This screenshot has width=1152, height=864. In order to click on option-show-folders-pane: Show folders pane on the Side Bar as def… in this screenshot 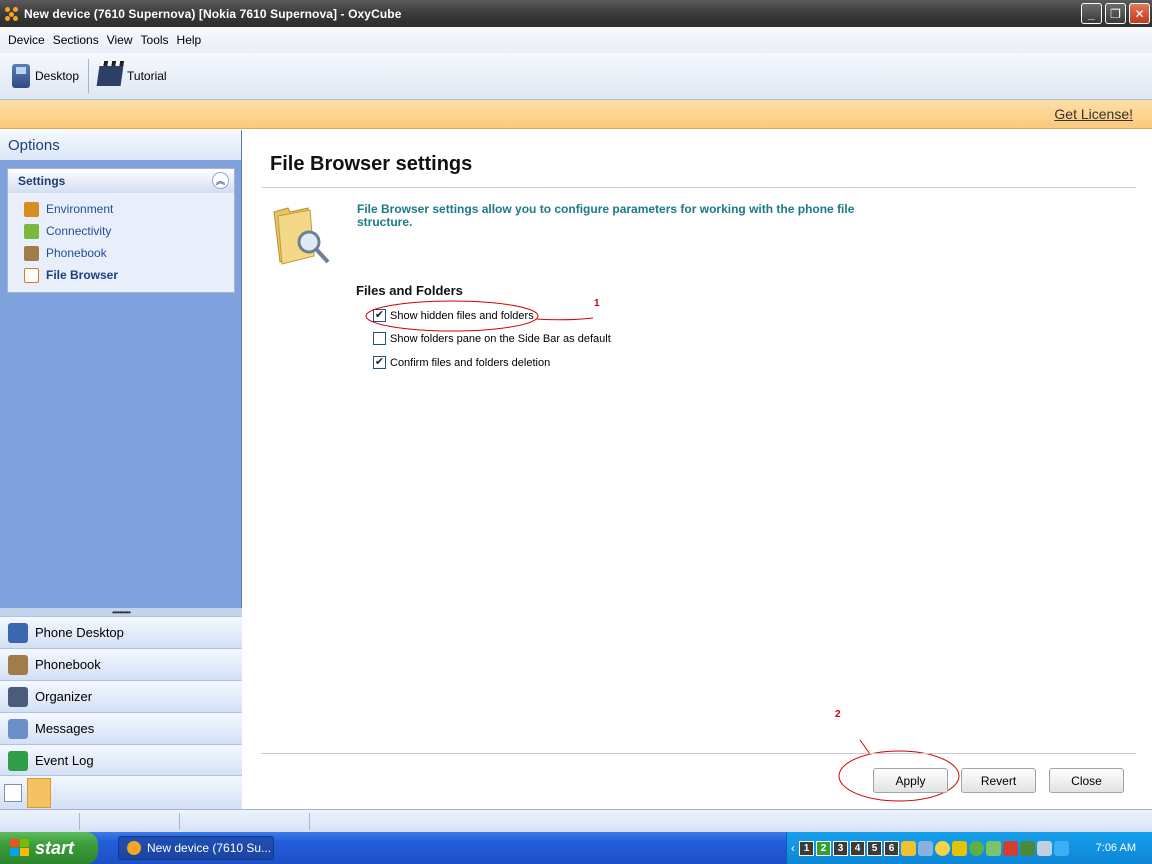, I will do `click(492, 338)`.